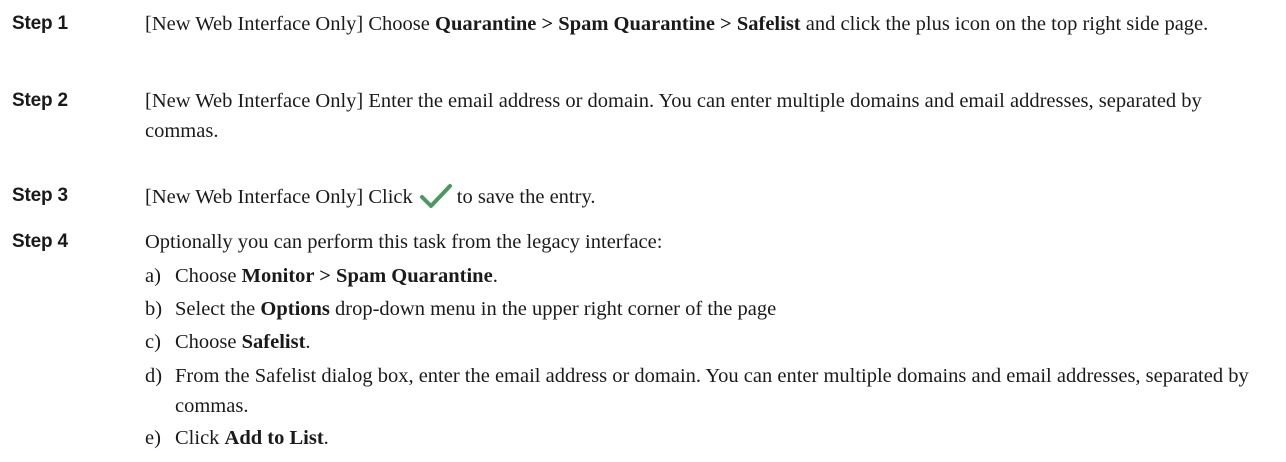 The image size is (1286, 462). What do you see at coordinates (218, 309) in the screenshot?
I see `substep-text-prefix: Select the` at bounding box center [218, 309].